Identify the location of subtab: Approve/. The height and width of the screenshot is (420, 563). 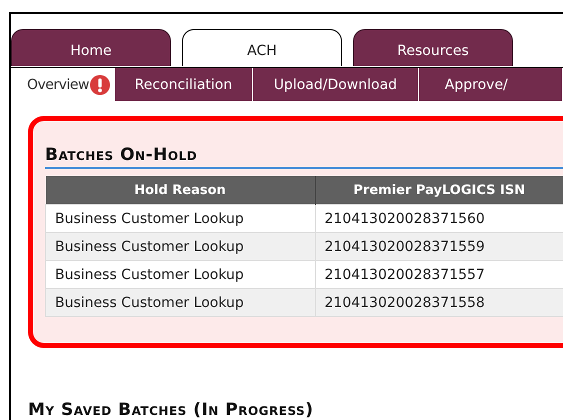
(490, 84).